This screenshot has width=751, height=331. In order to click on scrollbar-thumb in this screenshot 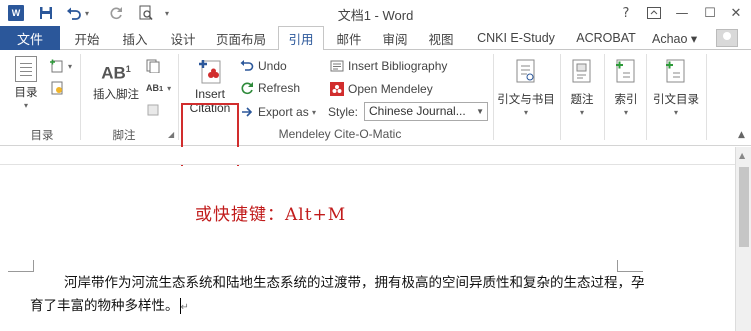, I will do `click(744, 207)`.